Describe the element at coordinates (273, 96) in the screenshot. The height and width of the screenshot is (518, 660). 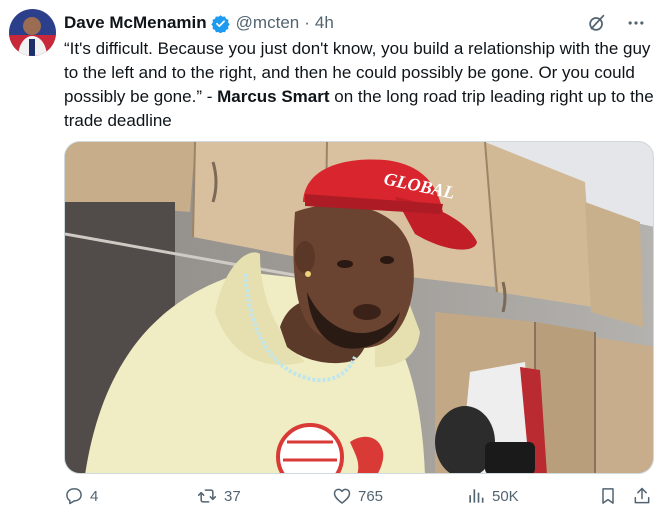
I see `mentioned-name: Marcus Smart` at that location.